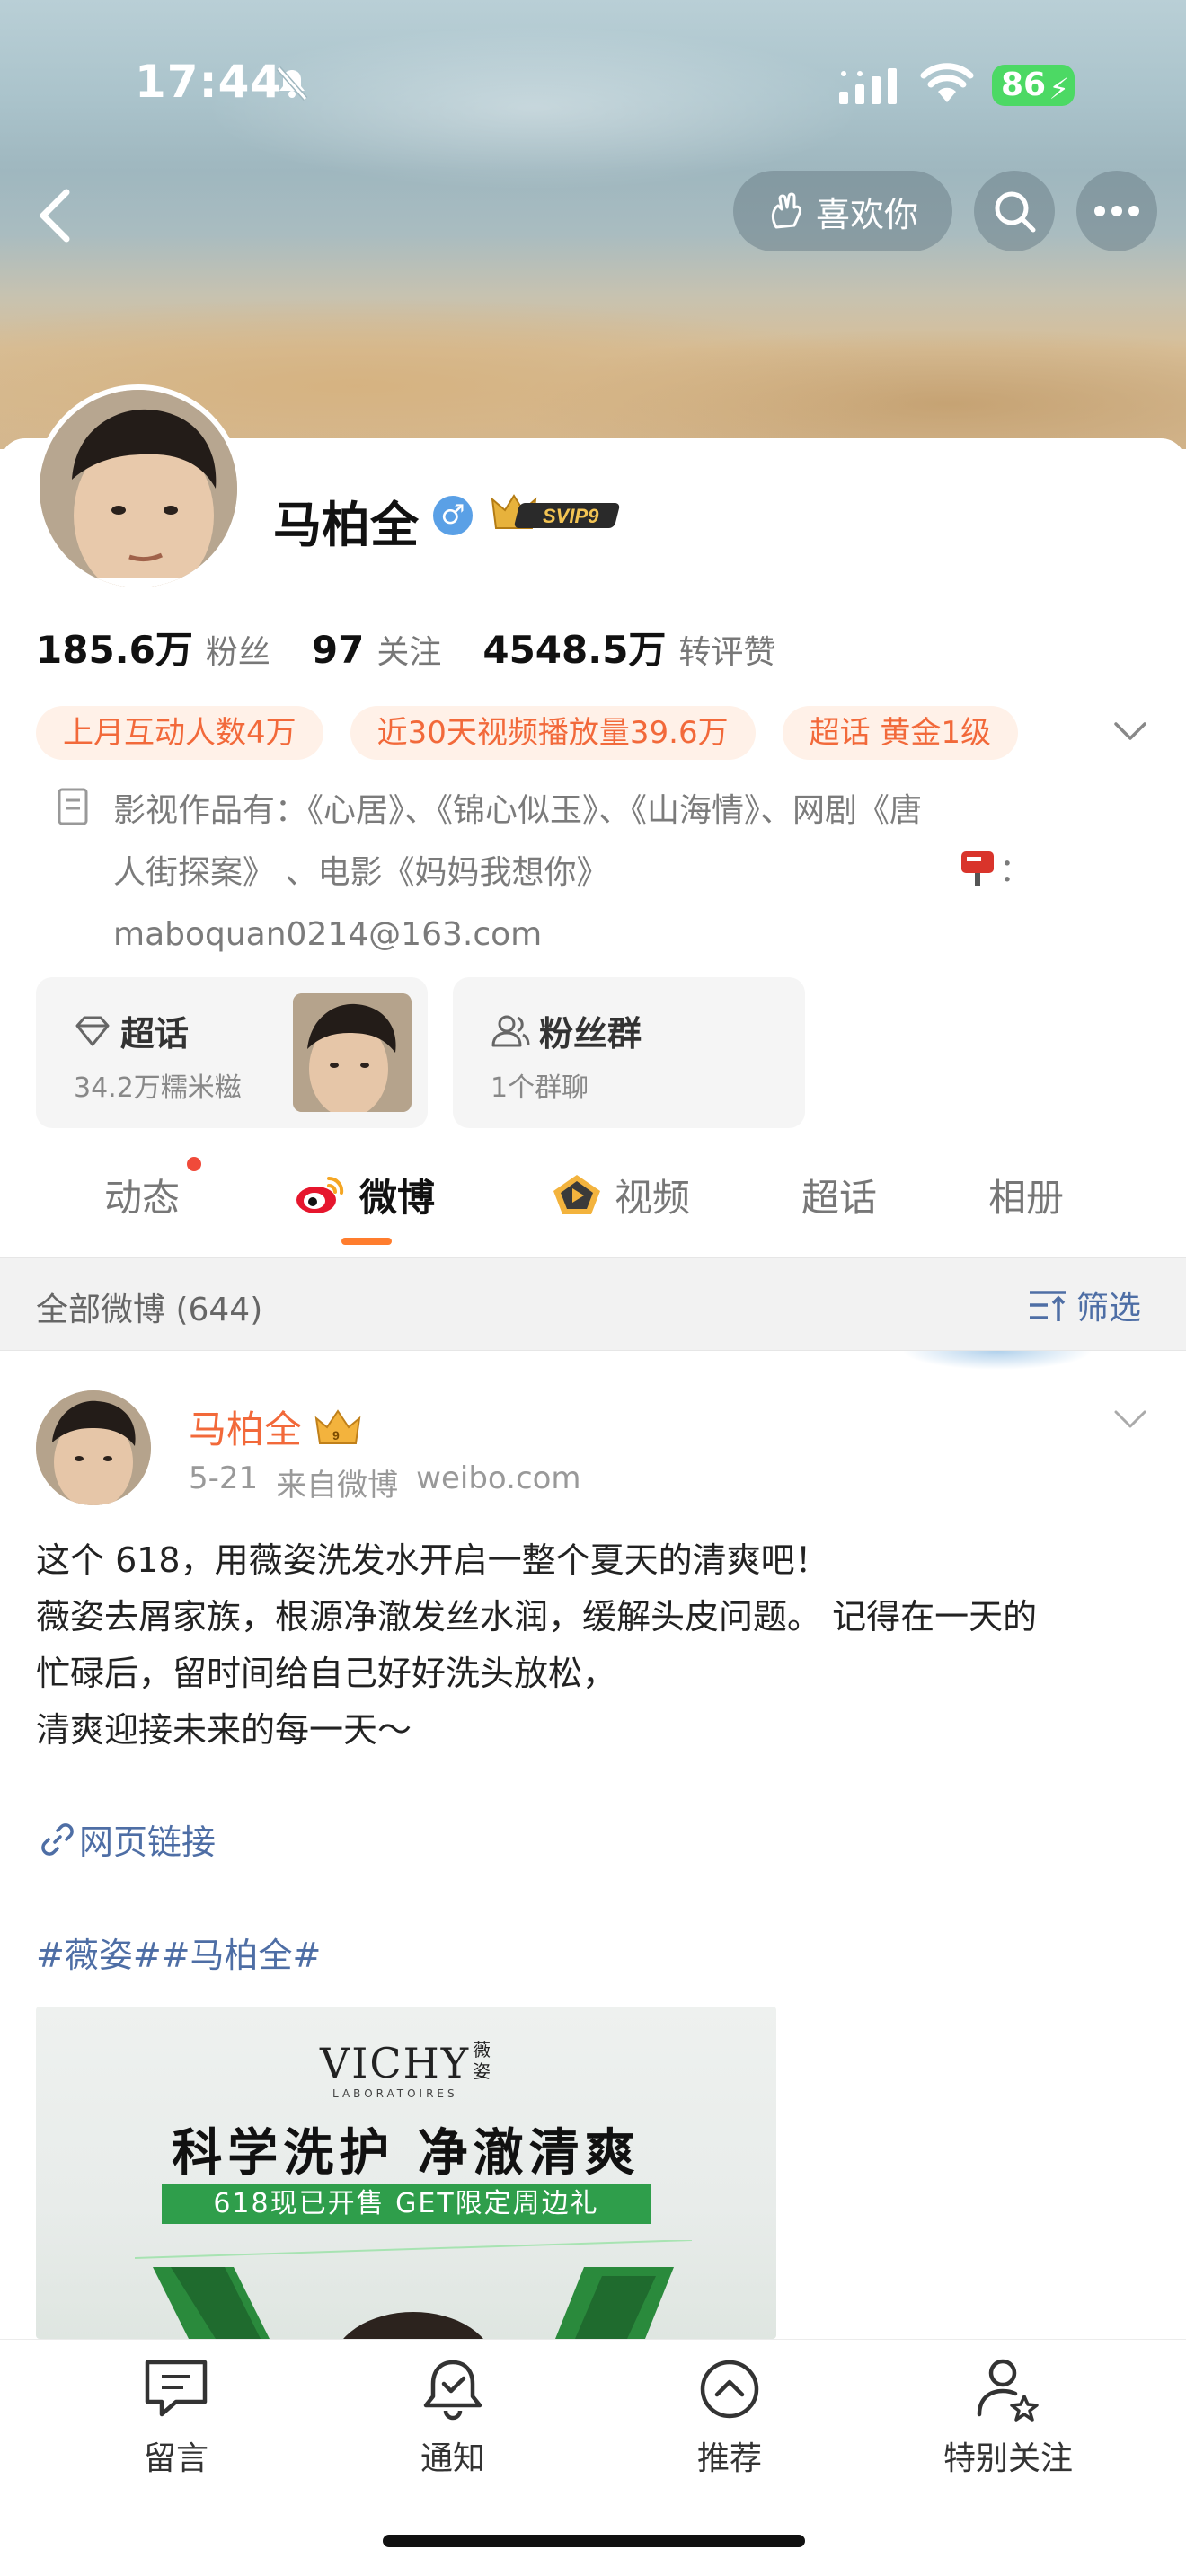  Describe the element at coordinates (142, 1197) in the screenshot. I see `tab-label: 动态` at that location.